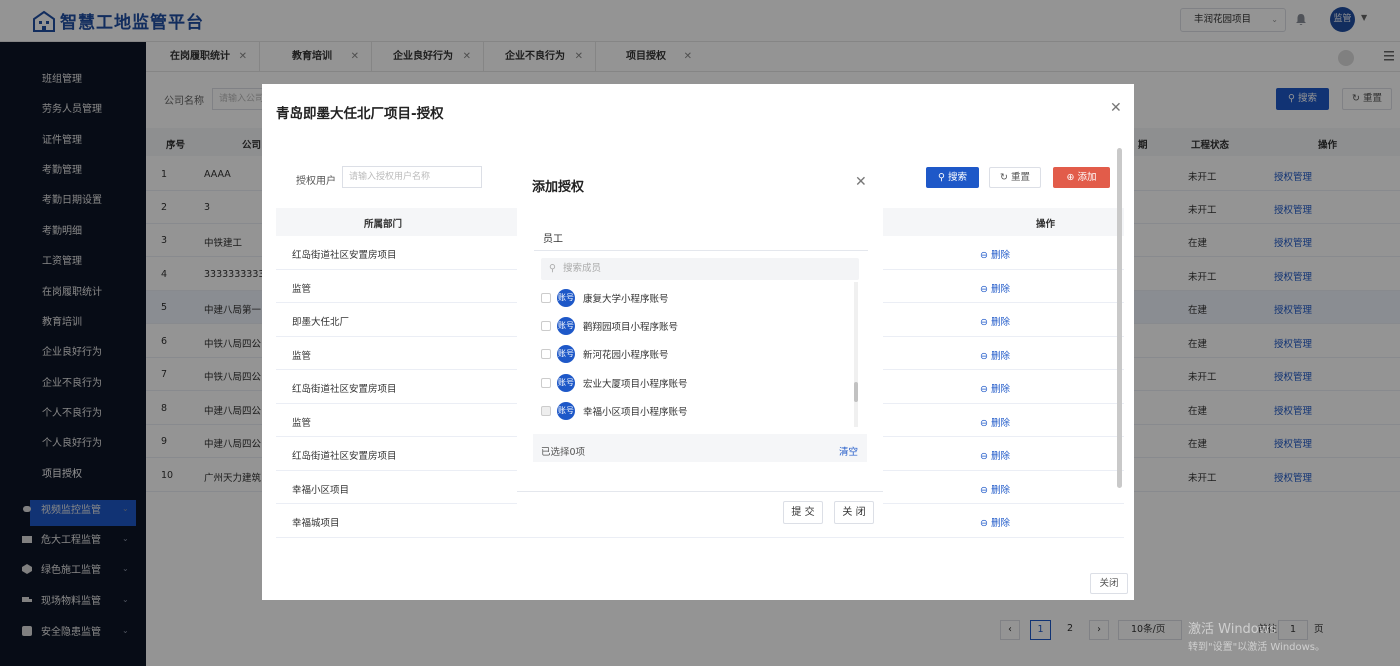 The height and width of the screenshot is (666, 1400). What do you see at coordinates (1072, 177) in the screenshot?
I see `plus-circle-icon: ⊕` at bounding box center [1072, 177].